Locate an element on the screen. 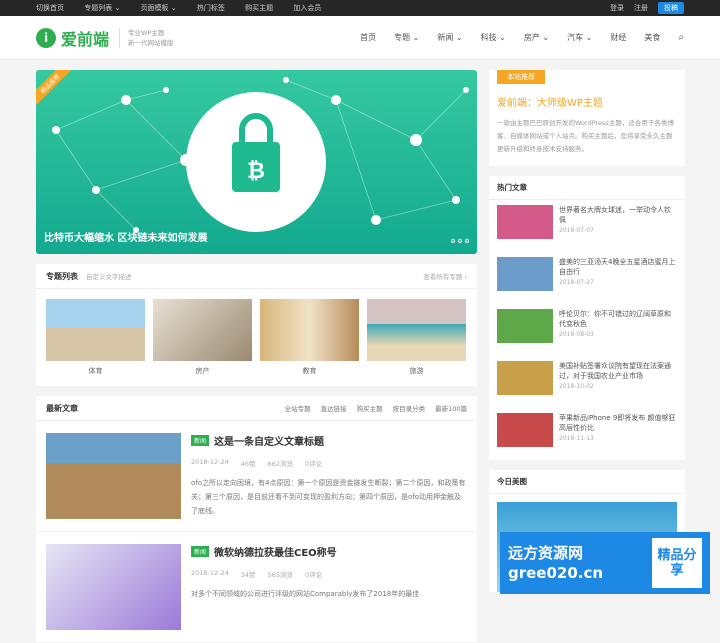 This screenshot has height=643, width=720. top-link-buy: 购买主题 is located at coordinates (259, 8).